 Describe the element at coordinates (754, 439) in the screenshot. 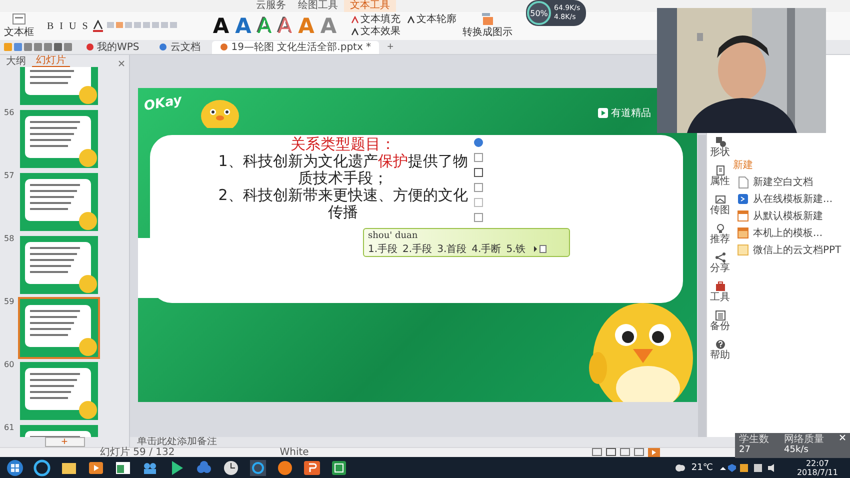

I see `students-label: 学生数` at that location.